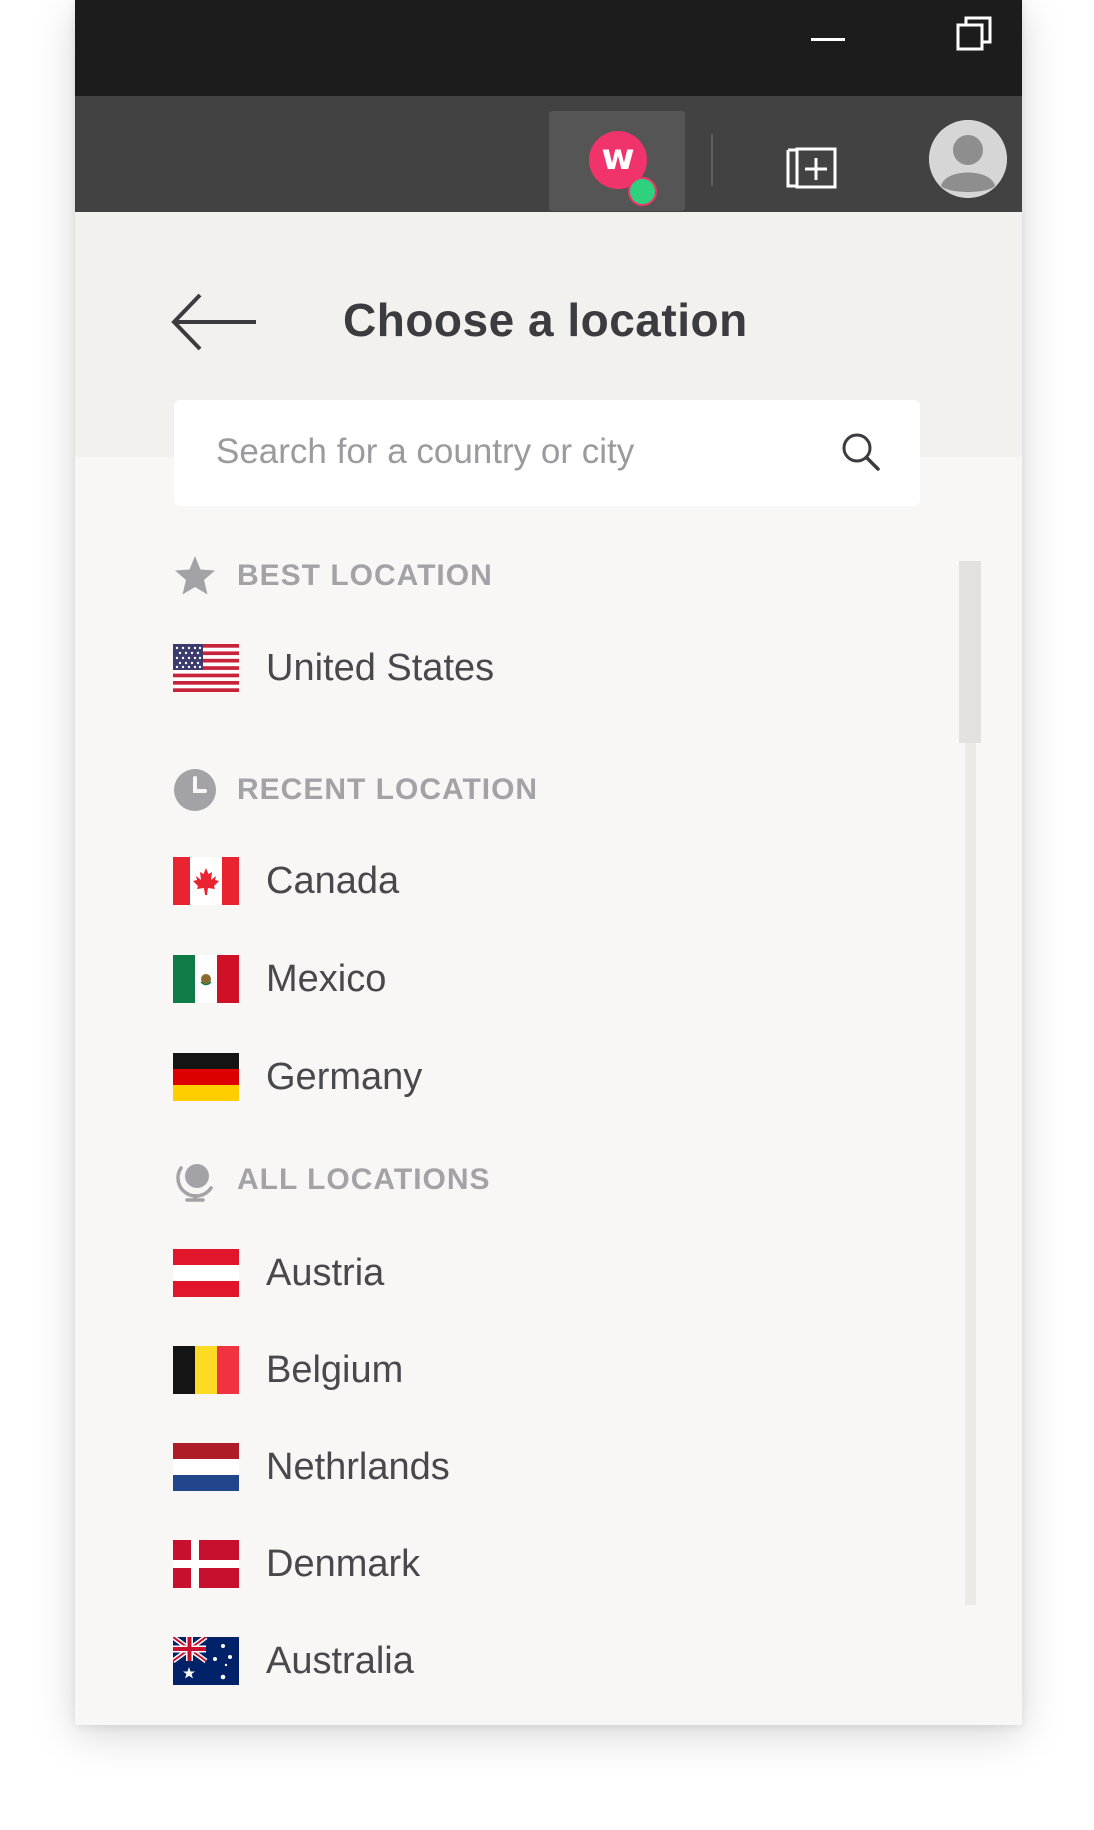 This screenshot has height=1830, width=1094. I want to click on location-name: Austria, so click(325, 1273).